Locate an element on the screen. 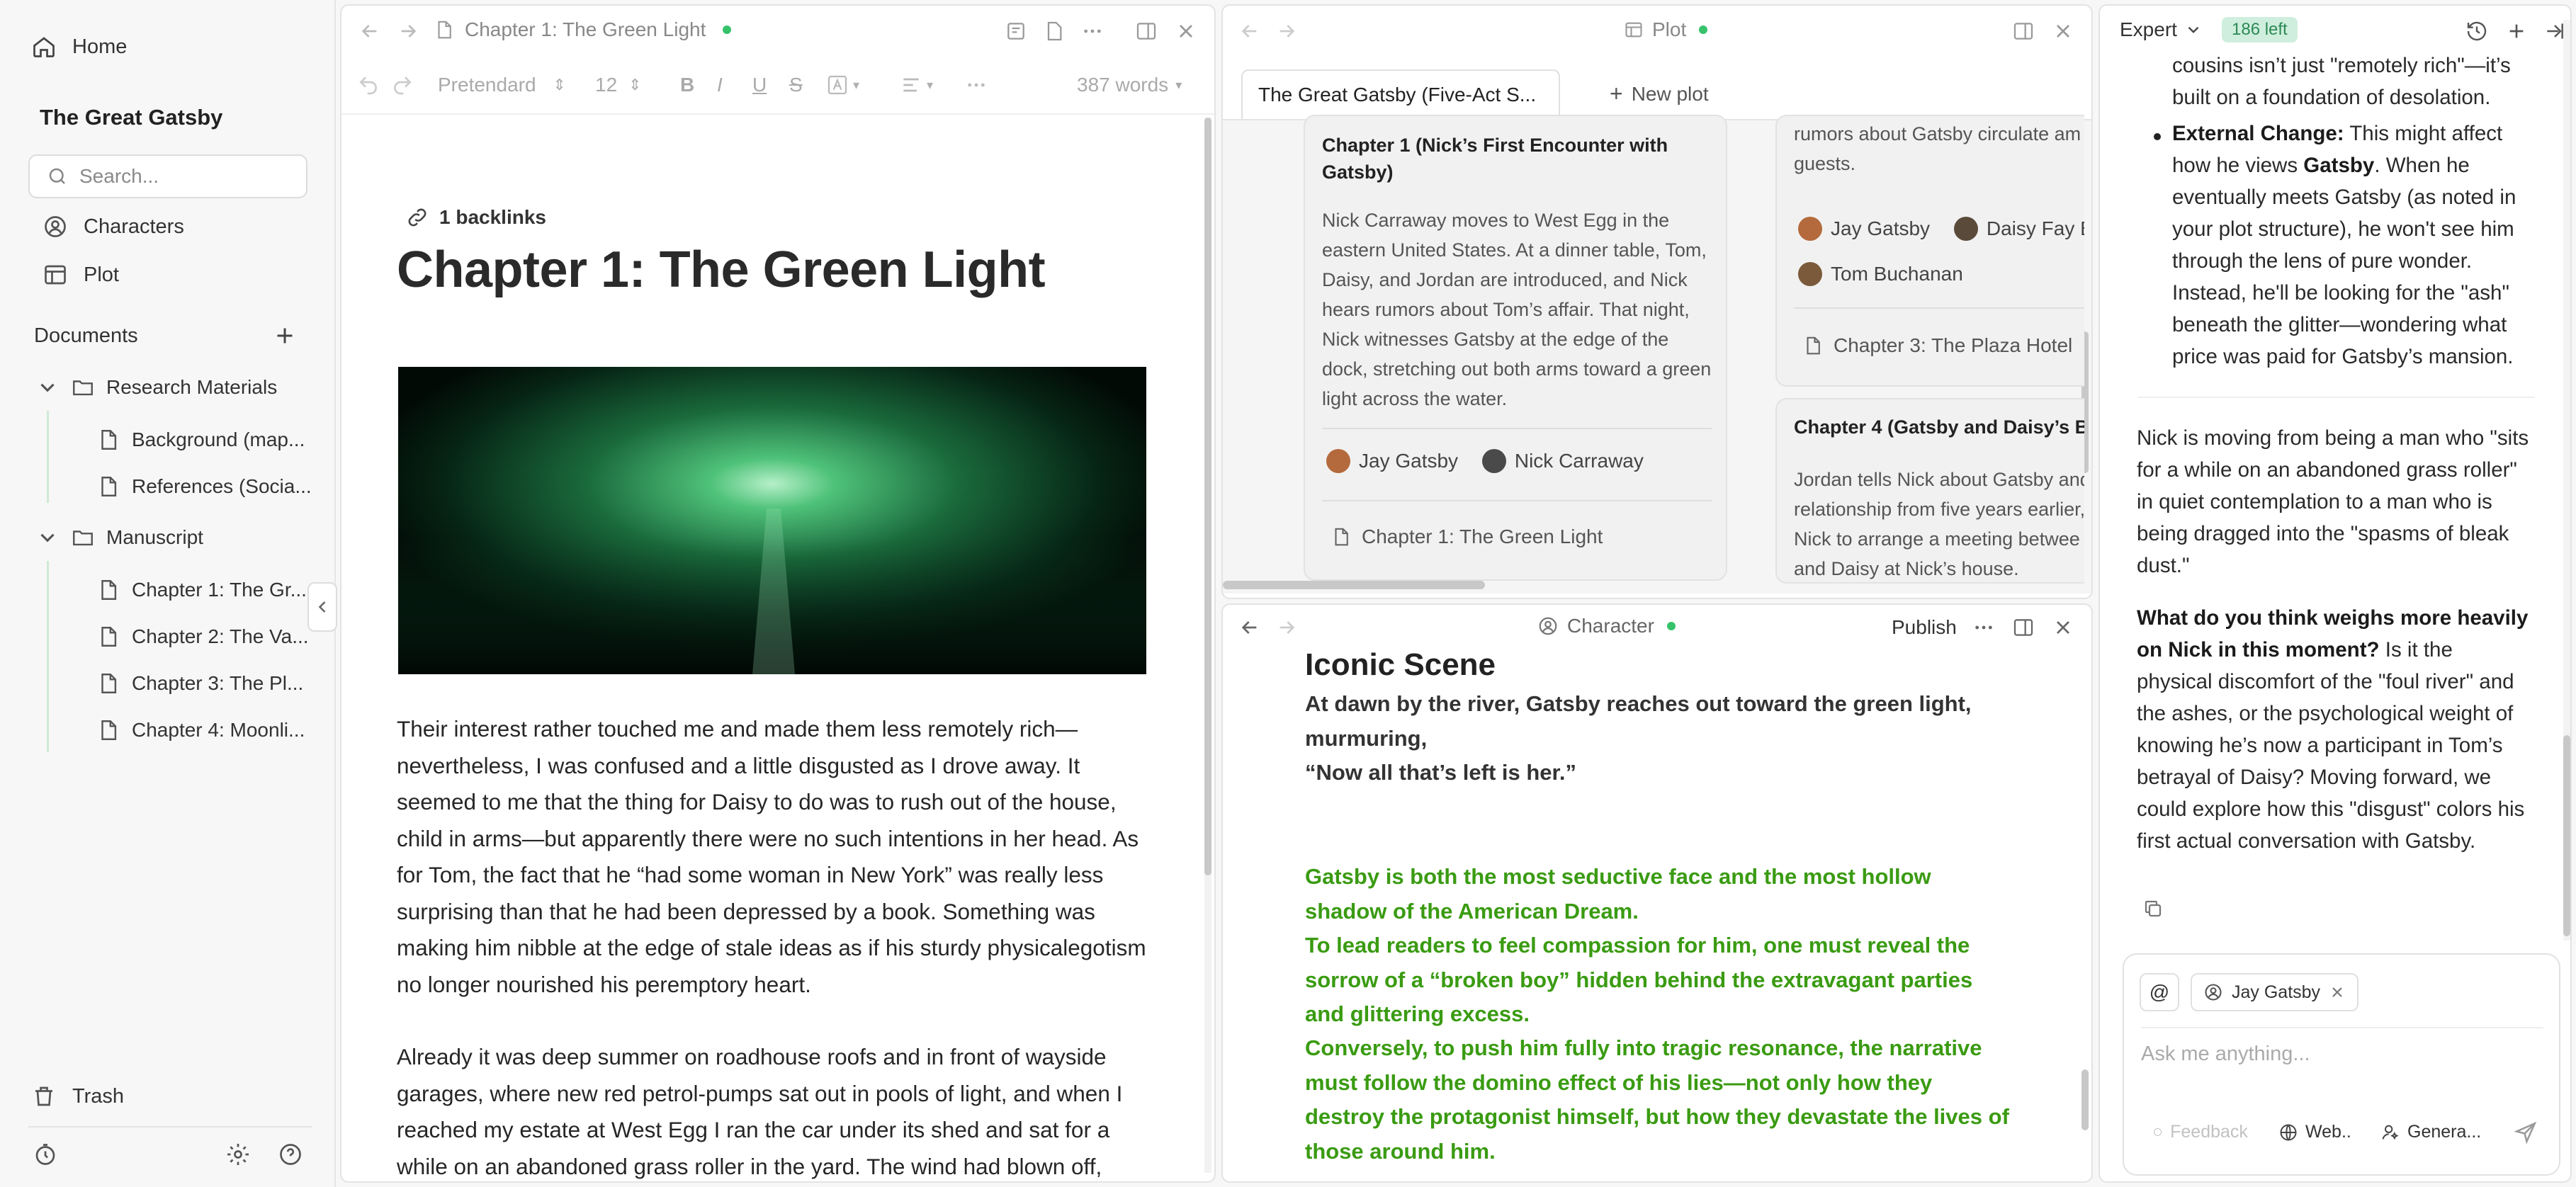 Image resolution: width=2576 pixels, height=1187 pixels. underline-icon: U is located at coordinates (759, 85).